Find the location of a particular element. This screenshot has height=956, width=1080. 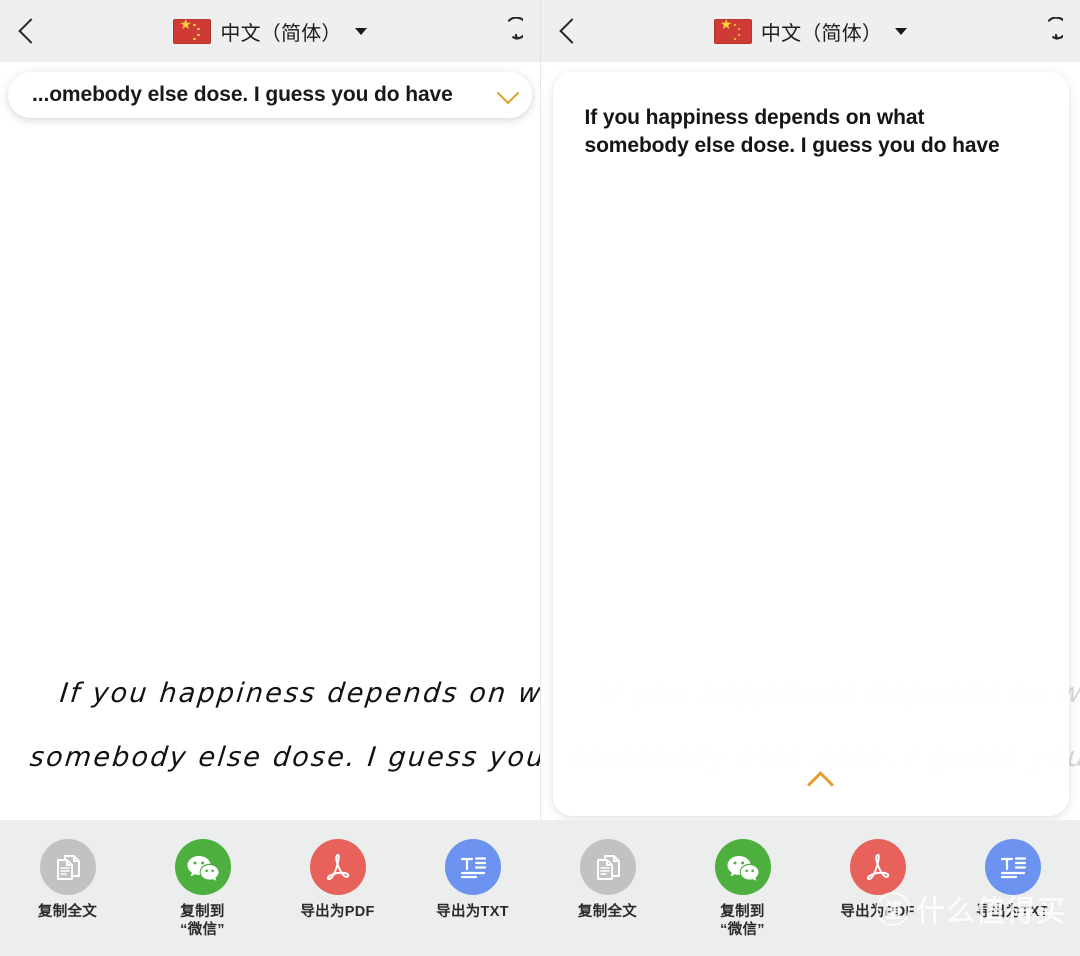

back-button-right is located at coordinates (572, 31).